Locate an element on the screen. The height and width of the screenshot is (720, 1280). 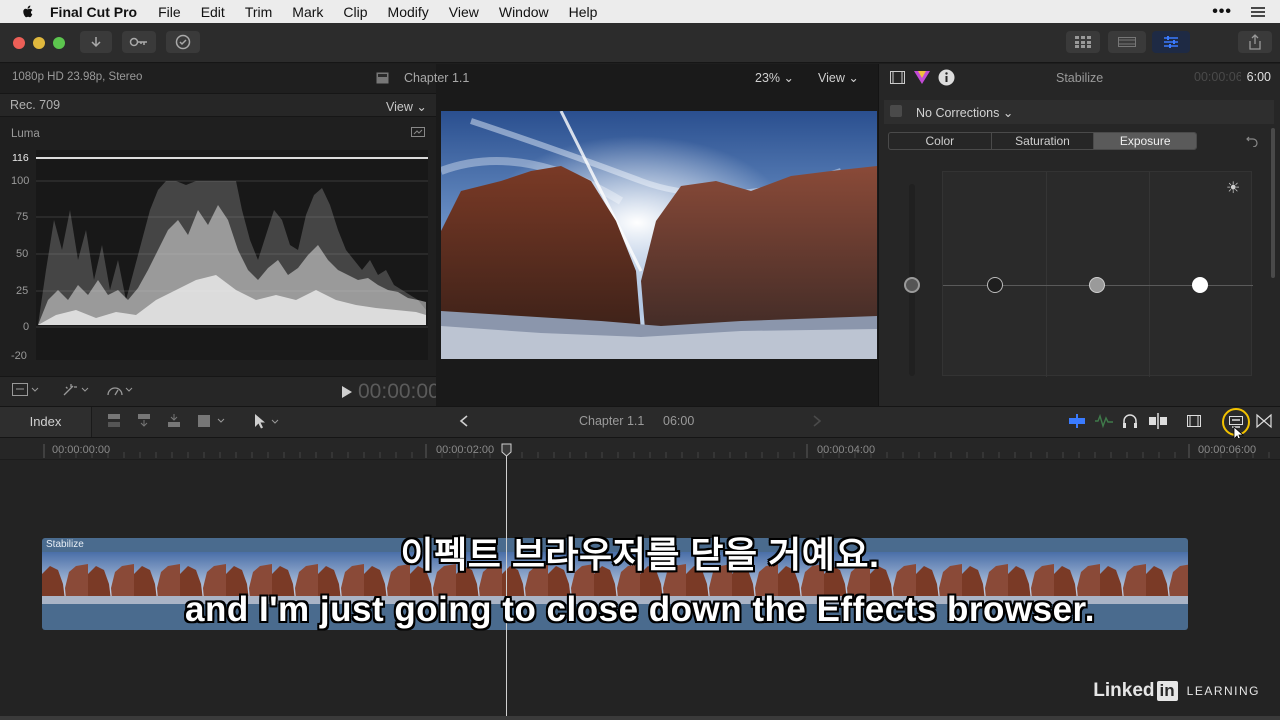
layout-menu is located at coordinates (26, 391).